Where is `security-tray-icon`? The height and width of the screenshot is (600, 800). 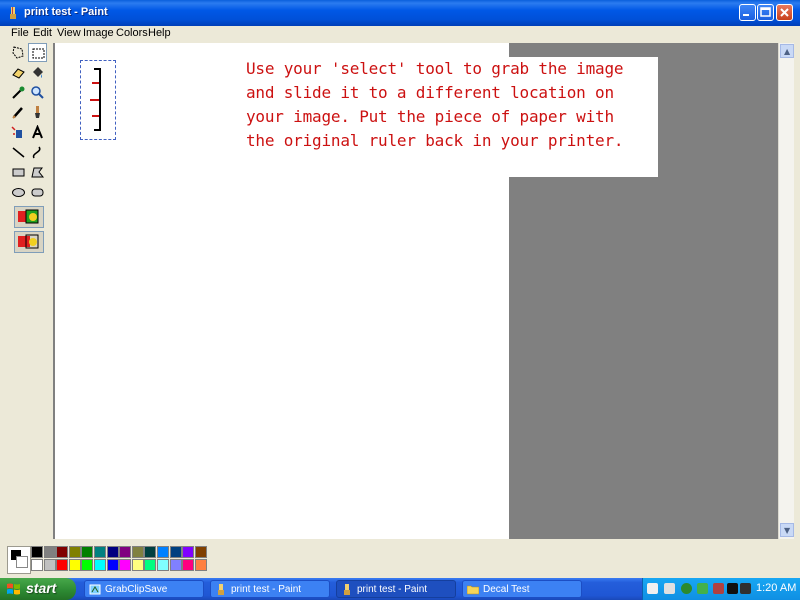
security-tray-icon is located at coordinates (702, 588).